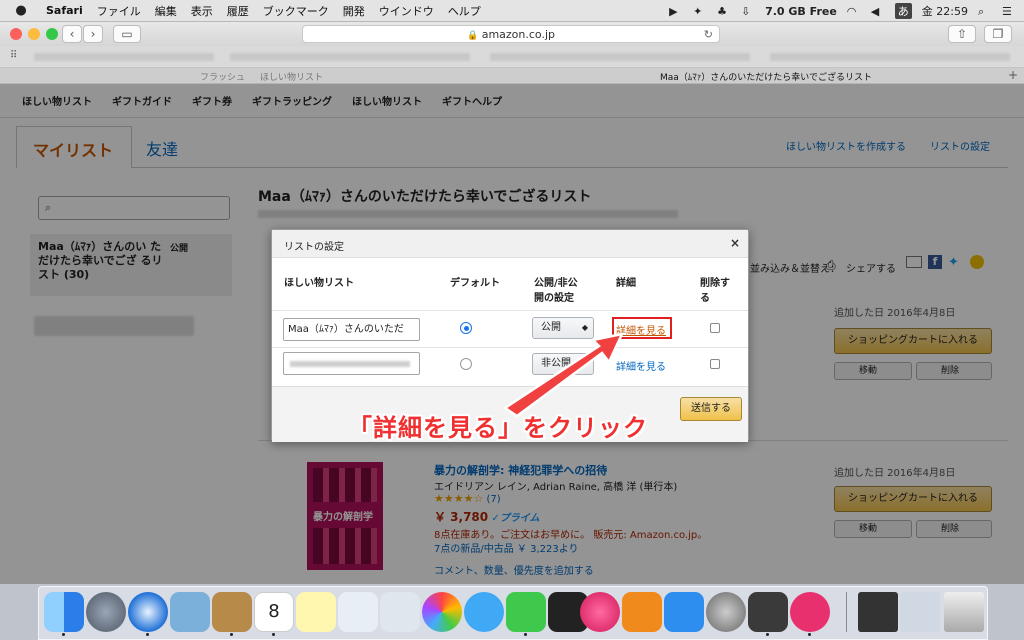 This screenshot has width=1024, height=640. I want to click on list-name-input: Maa（ﾑﾏｧ）さんのいただ, so click(351, 329).